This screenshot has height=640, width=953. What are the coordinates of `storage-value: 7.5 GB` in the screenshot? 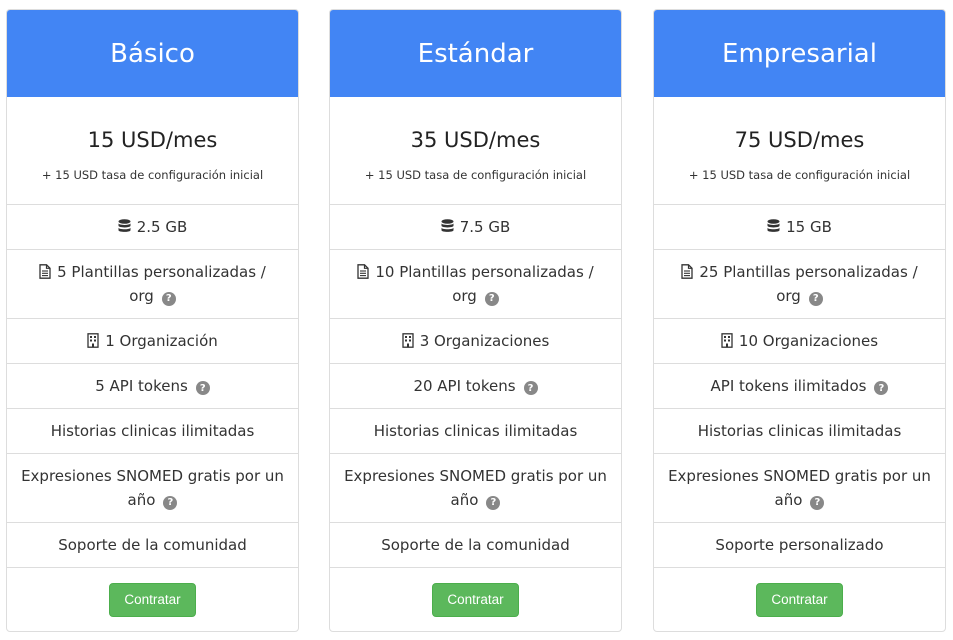 It's located at (485, 227).